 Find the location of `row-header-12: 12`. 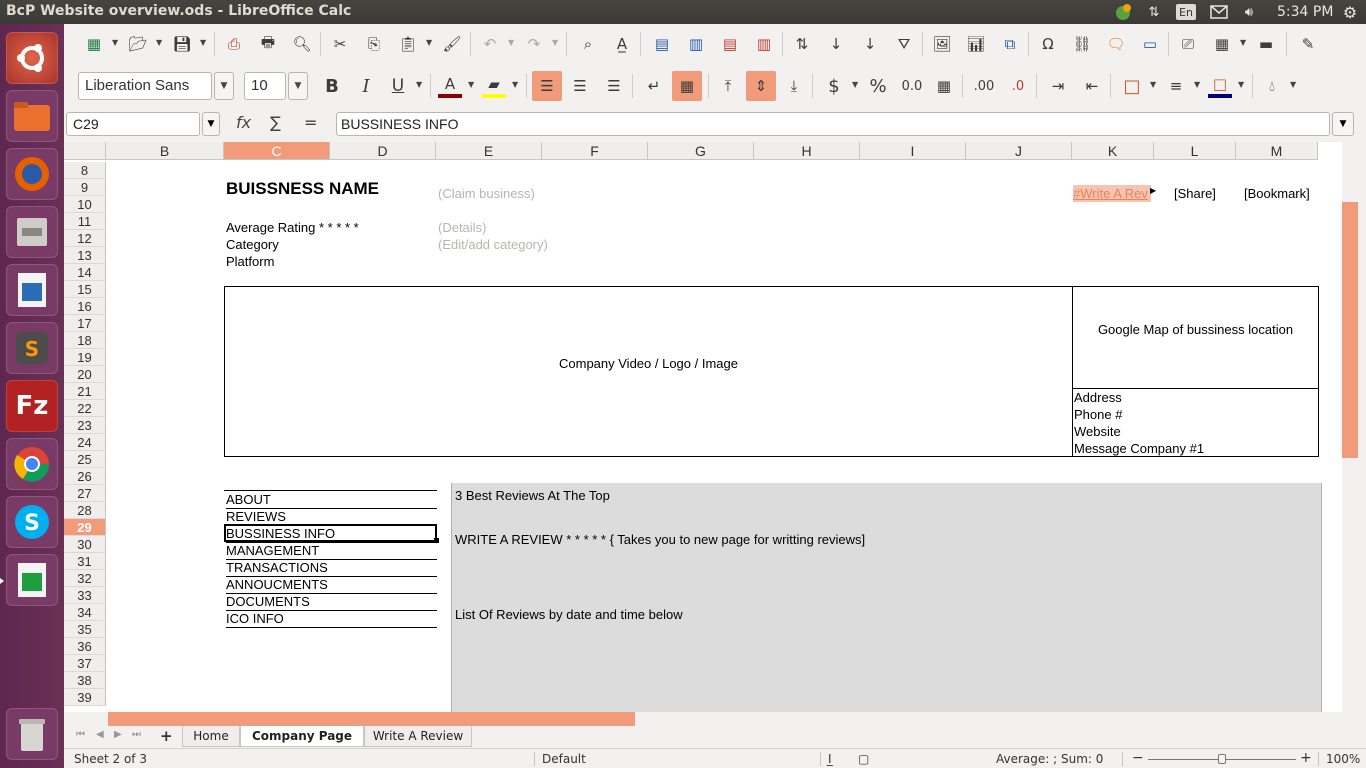

row-header-12: 12 is located at coordinates (85, 238).